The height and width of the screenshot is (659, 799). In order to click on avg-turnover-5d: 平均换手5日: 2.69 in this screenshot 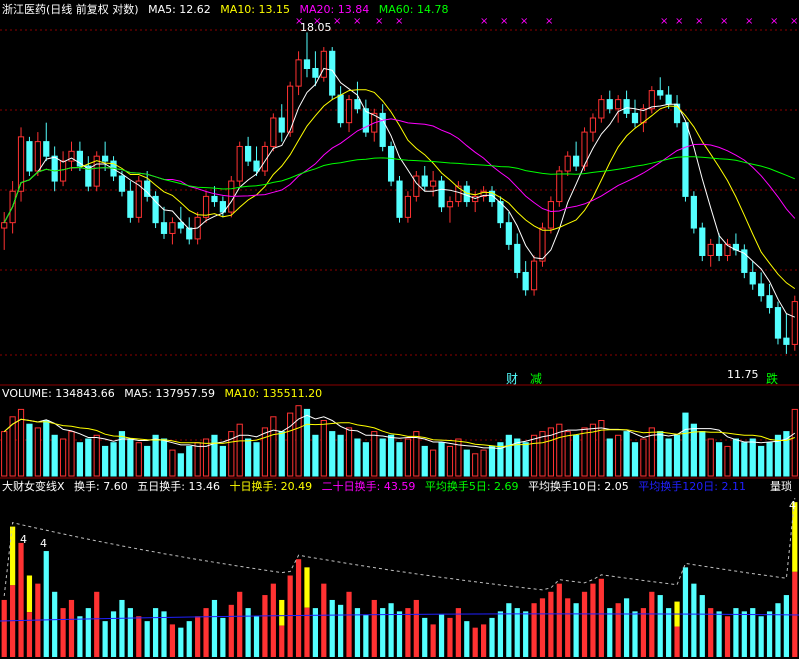, I will do `click(471, 486)`.